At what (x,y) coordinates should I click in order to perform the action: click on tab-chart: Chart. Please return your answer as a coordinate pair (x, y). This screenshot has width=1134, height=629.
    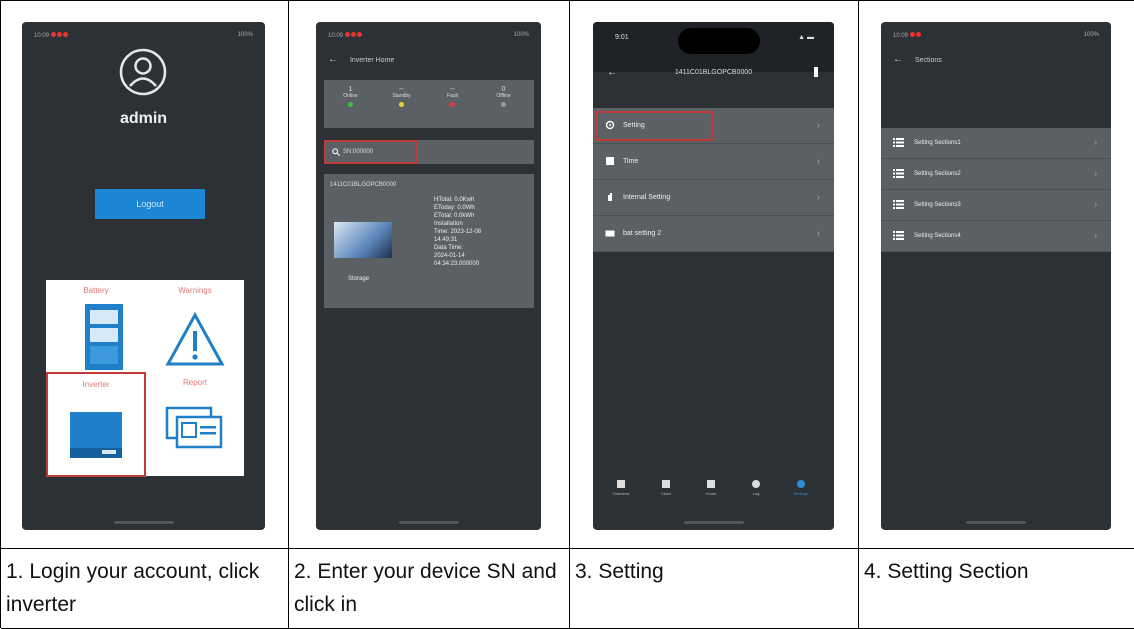
    Looking at the image, I should click on (666, 488).